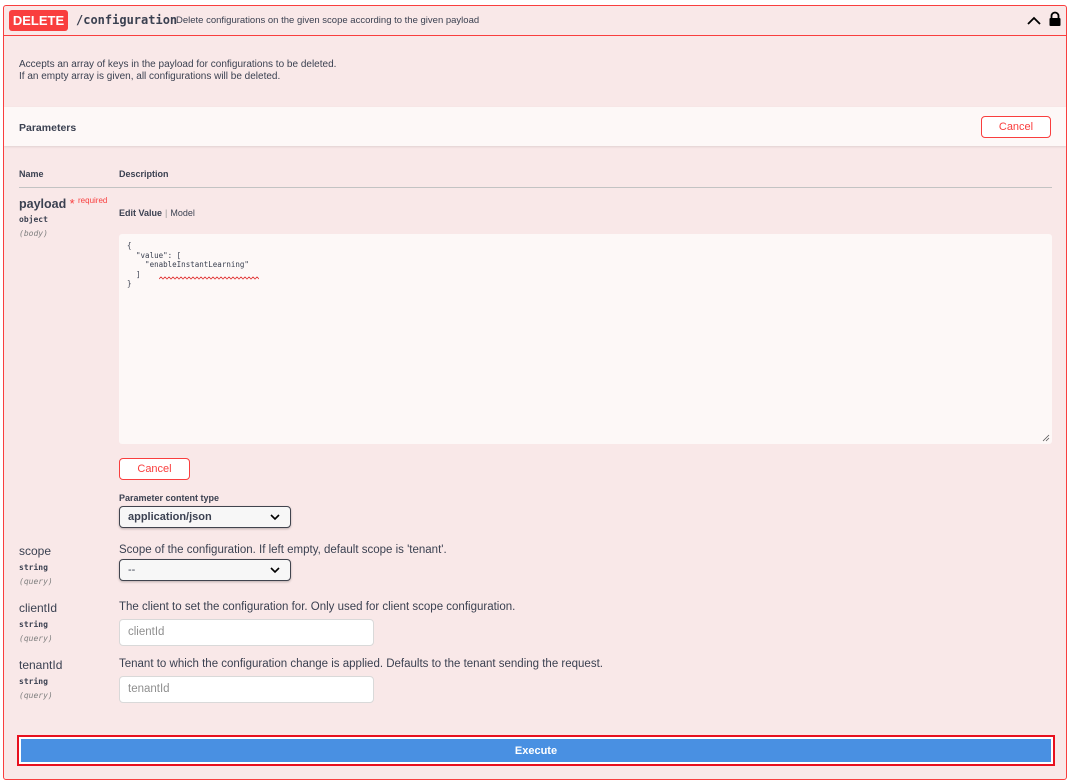 This screenshot has height=782, width=1070. Describe the element at coordinates (36, 581) in the screenshot. I see `param-scope-in: (query)` at that location.